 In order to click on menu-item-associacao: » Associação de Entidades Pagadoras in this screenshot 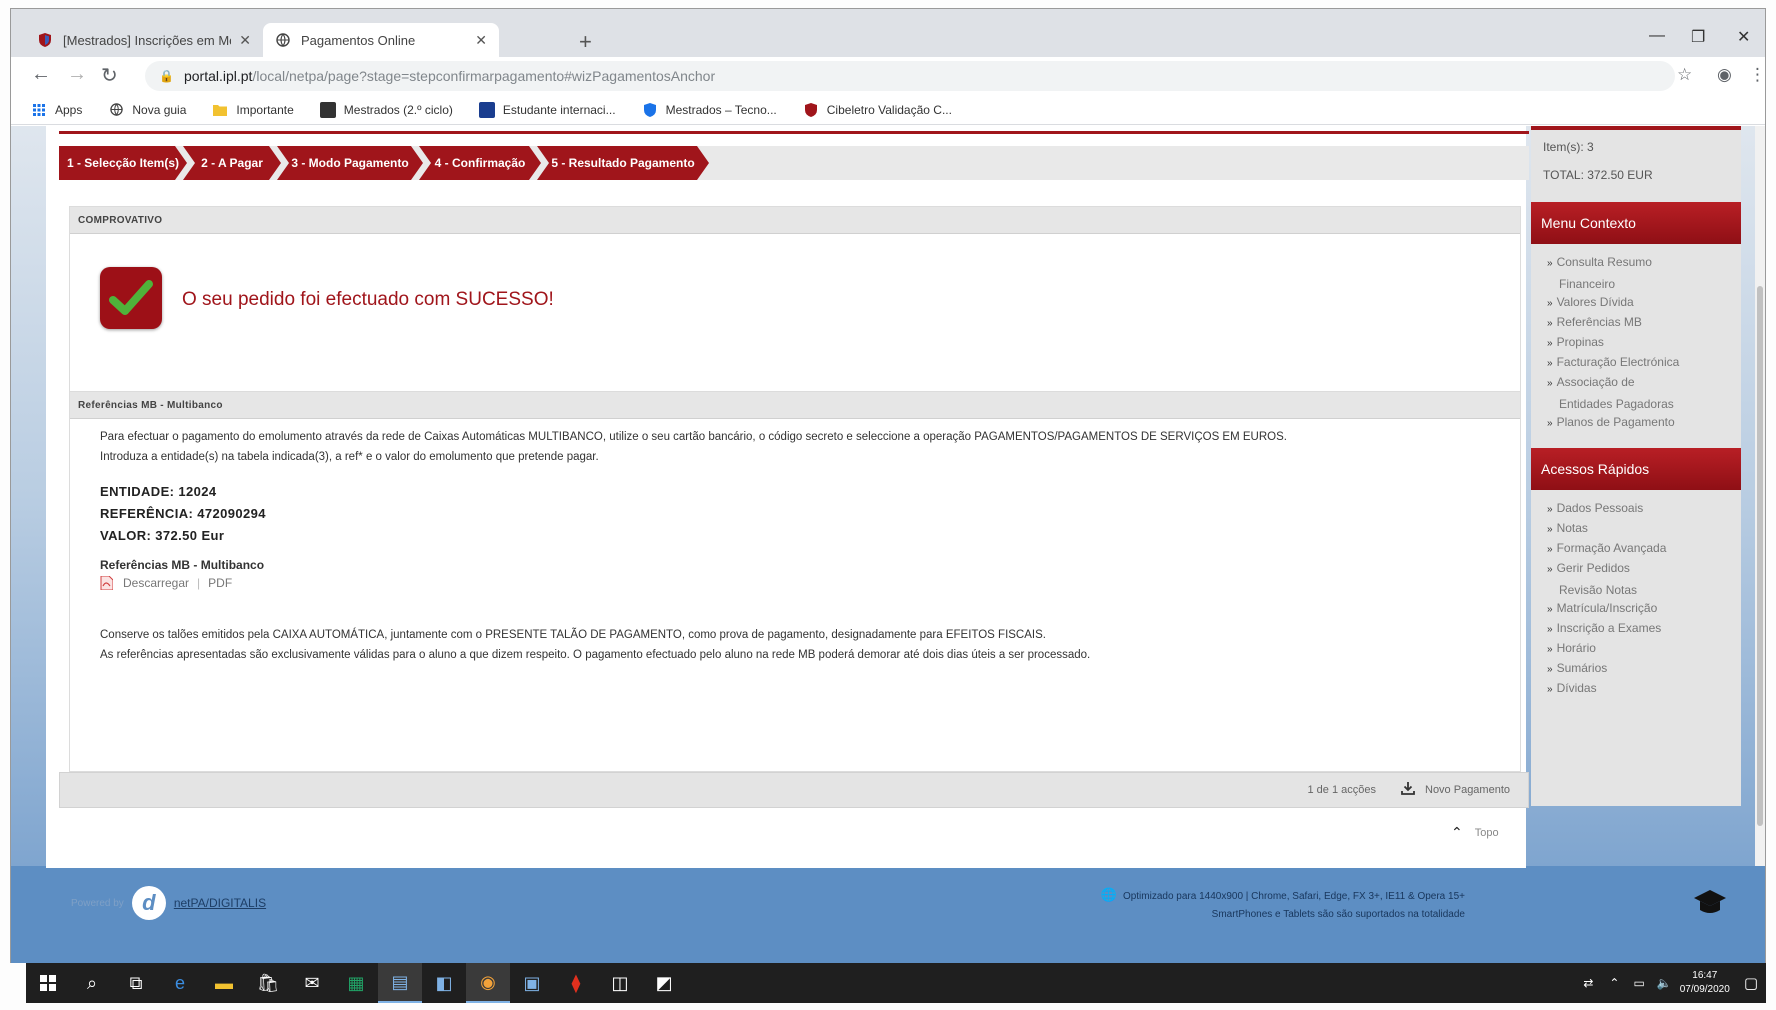, I will do `click(1610, 393)`.